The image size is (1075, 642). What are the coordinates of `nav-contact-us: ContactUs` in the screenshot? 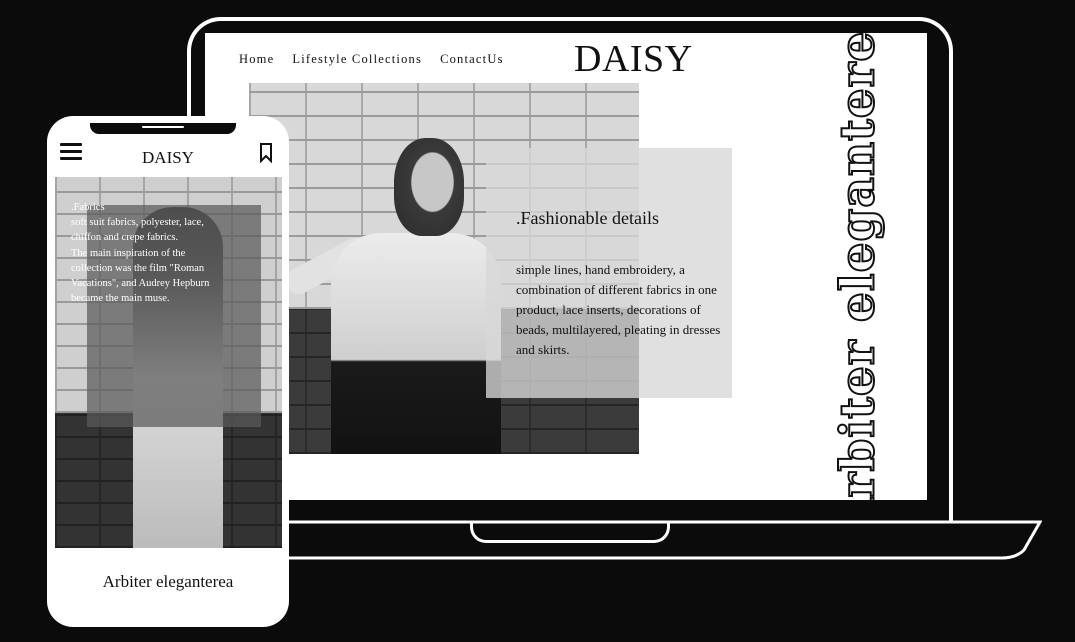 It's located at (472, 59).